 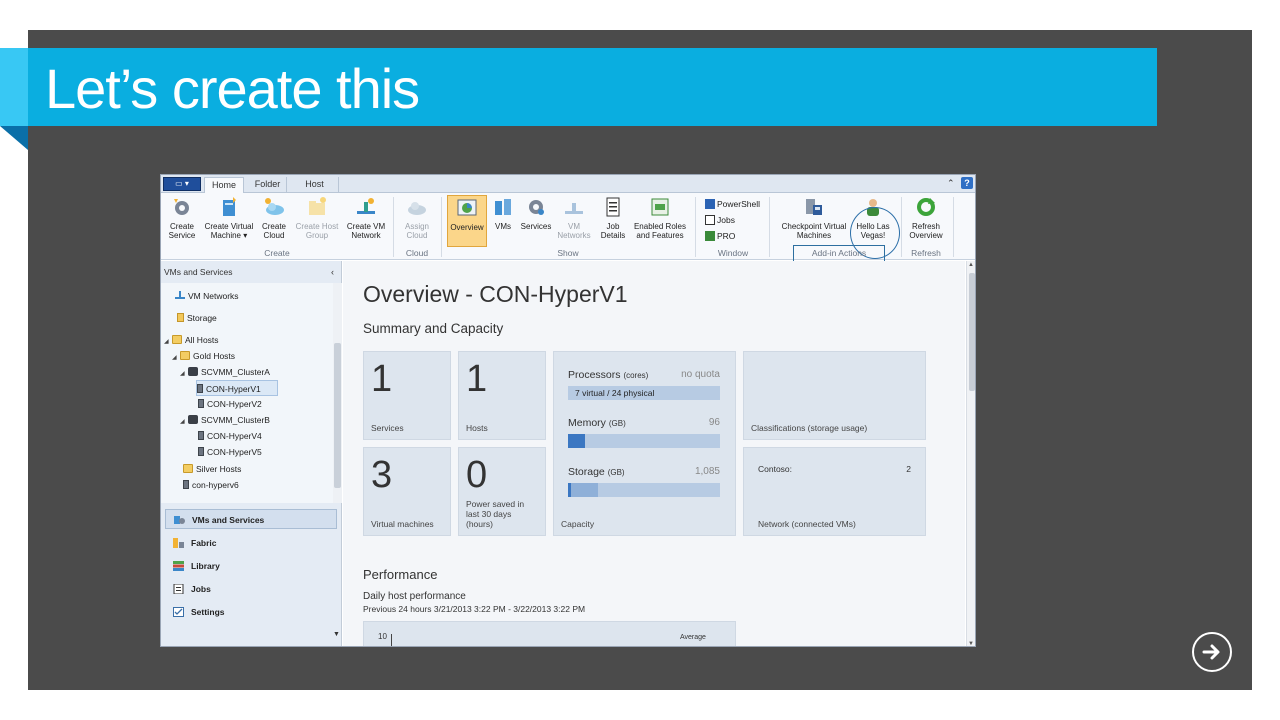 I want to click on powershell-icon, so click(x=710, y=204).